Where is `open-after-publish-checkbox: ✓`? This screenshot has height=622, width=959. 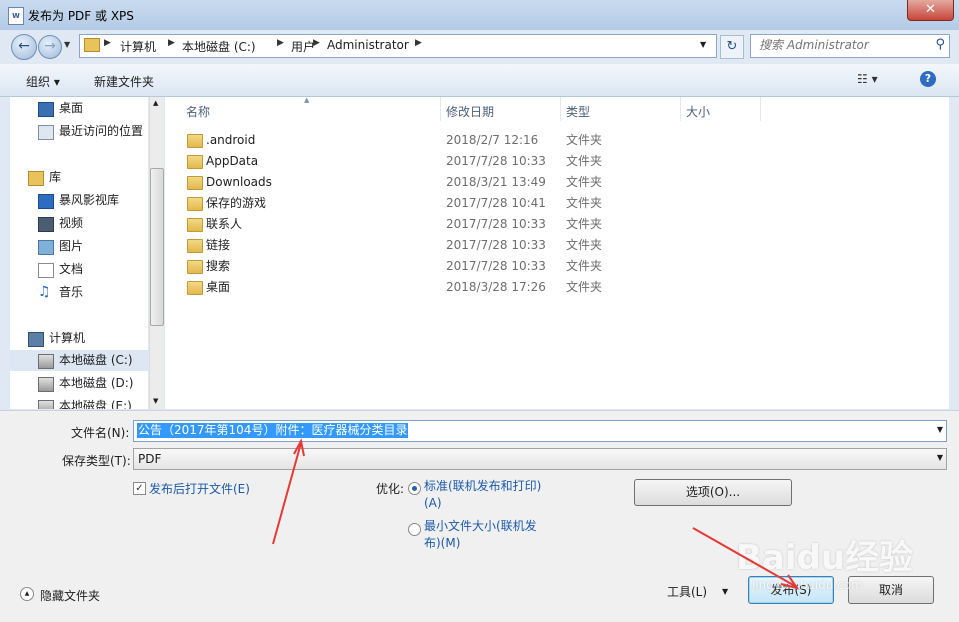
open-after-publish-checkbox: ✓ is located at coordinates (139, 488).